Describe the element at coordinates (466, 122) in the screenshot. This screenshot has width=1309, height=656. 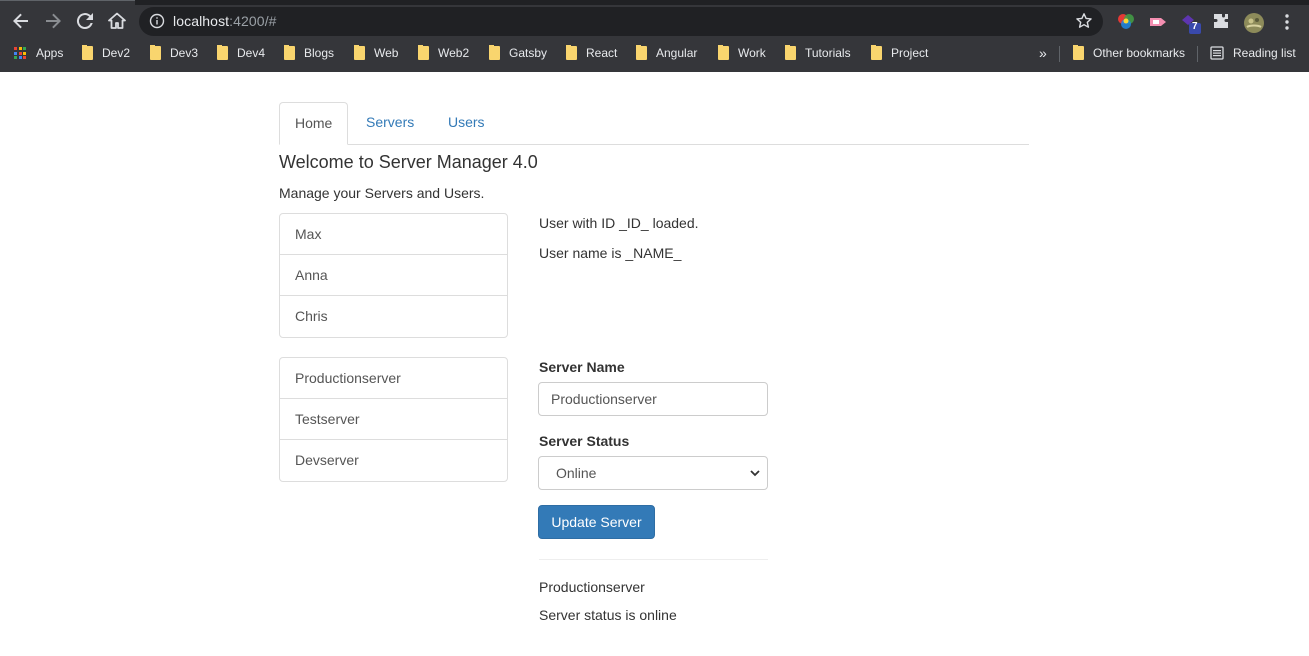
I see `tab-users: Users` at that location.